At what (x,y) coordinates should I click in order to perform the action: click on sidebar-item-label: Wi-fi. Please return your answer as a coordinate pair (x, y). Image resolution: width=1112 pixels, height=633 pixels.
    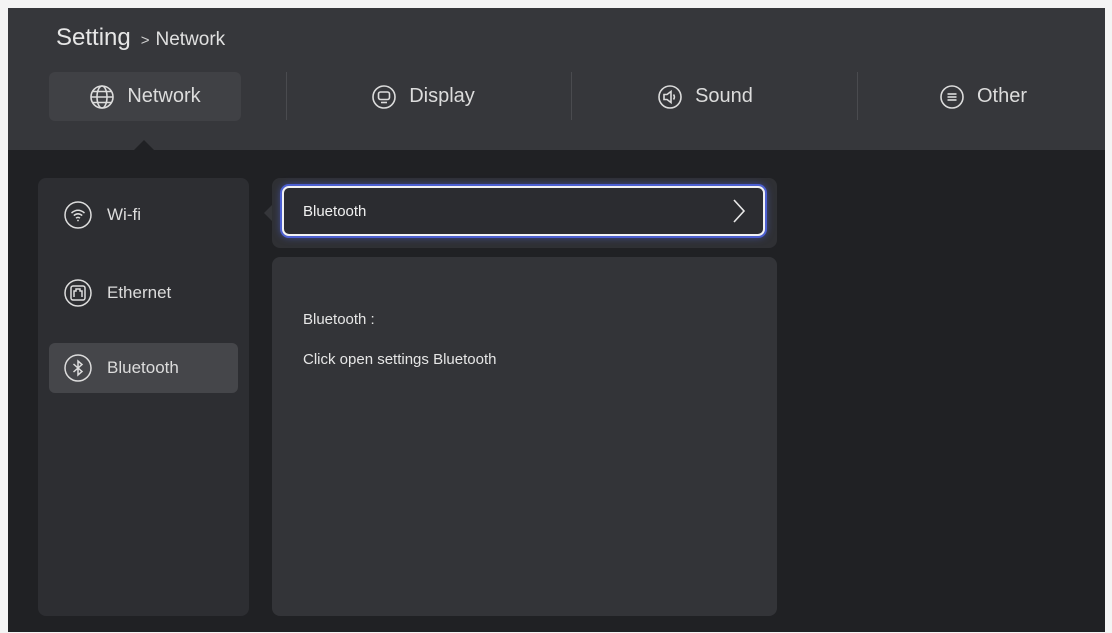
    Looking at the image, I should click on (124, 214).